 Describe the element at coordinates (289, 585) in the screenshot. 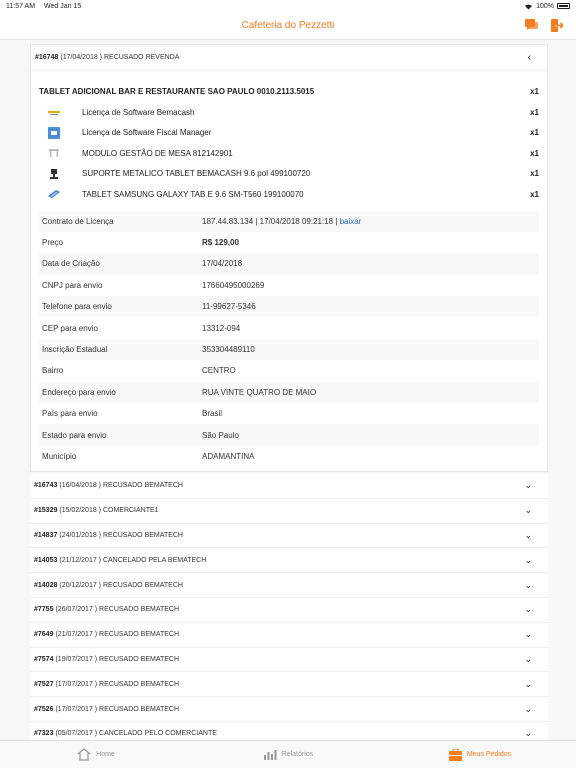

I see `order-row: #14028 (20/12/2017 ) RECUSADO BEMATECH ⌄` at that location.